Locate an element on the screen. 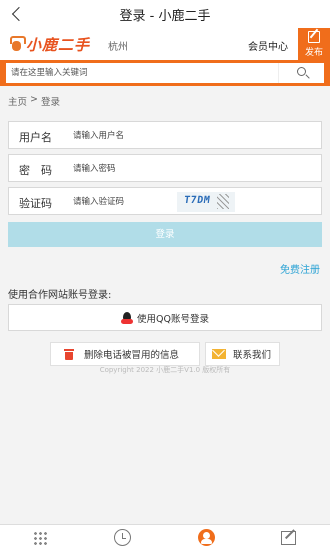 The height and width of the screenshot is (550, 330). mail-icon is located at coordinates (219, 354).